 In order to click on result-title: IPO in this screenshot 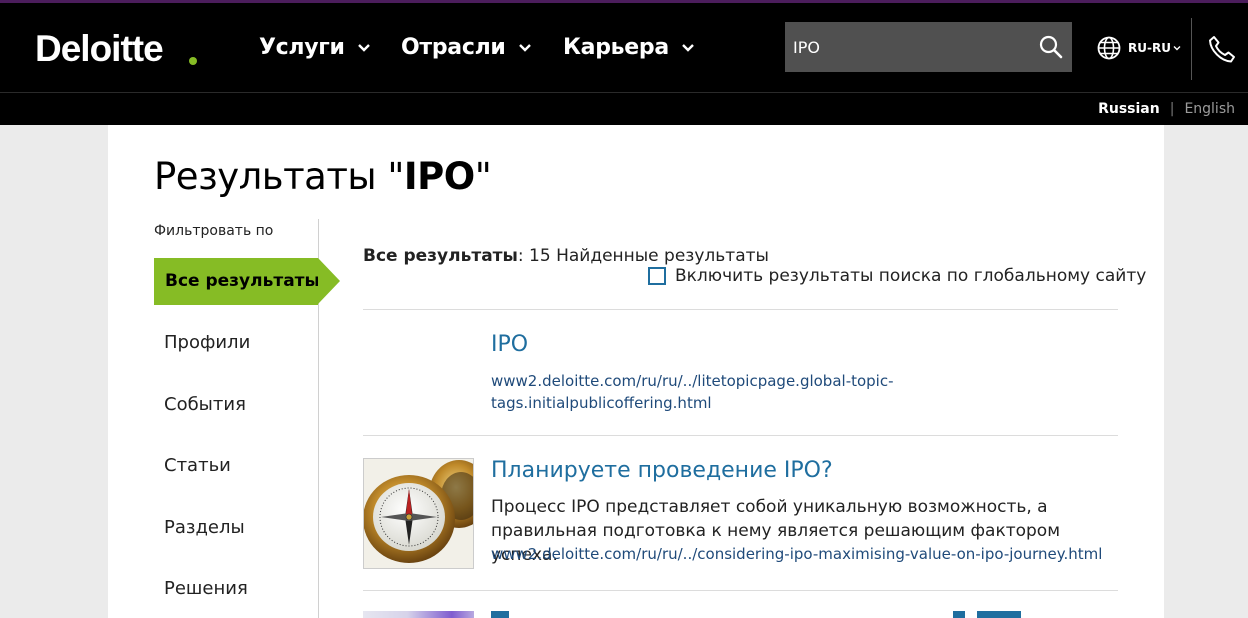, I will do `click(509, 344)`.